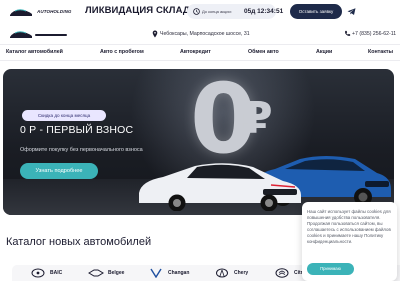 The height and width of the screenshot is (281, 400). Describe the element at coordinates (220, 187) in the screenshot. I see `white-sedan-image` at that location.